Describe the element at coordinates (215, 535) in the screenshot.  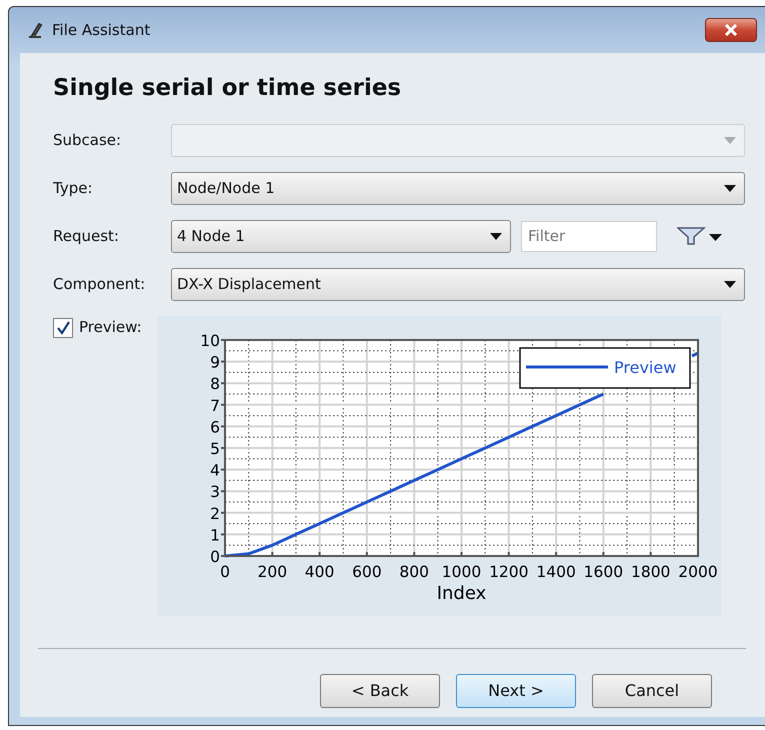
I see `y-tick-label: 1` at that location.